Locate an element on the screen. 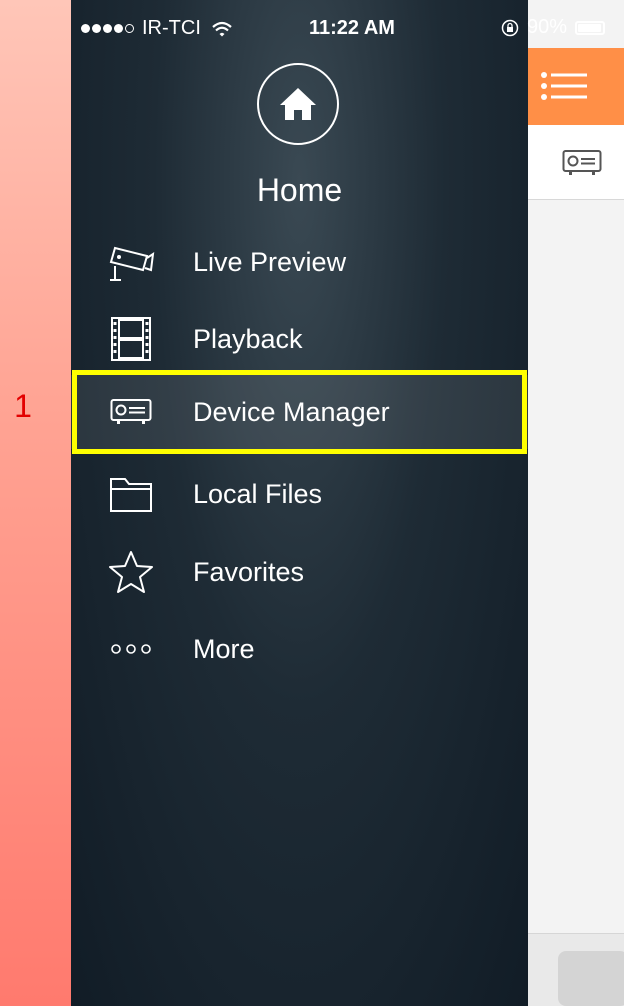  film-strip-icon is located at coordinates (131, 339).